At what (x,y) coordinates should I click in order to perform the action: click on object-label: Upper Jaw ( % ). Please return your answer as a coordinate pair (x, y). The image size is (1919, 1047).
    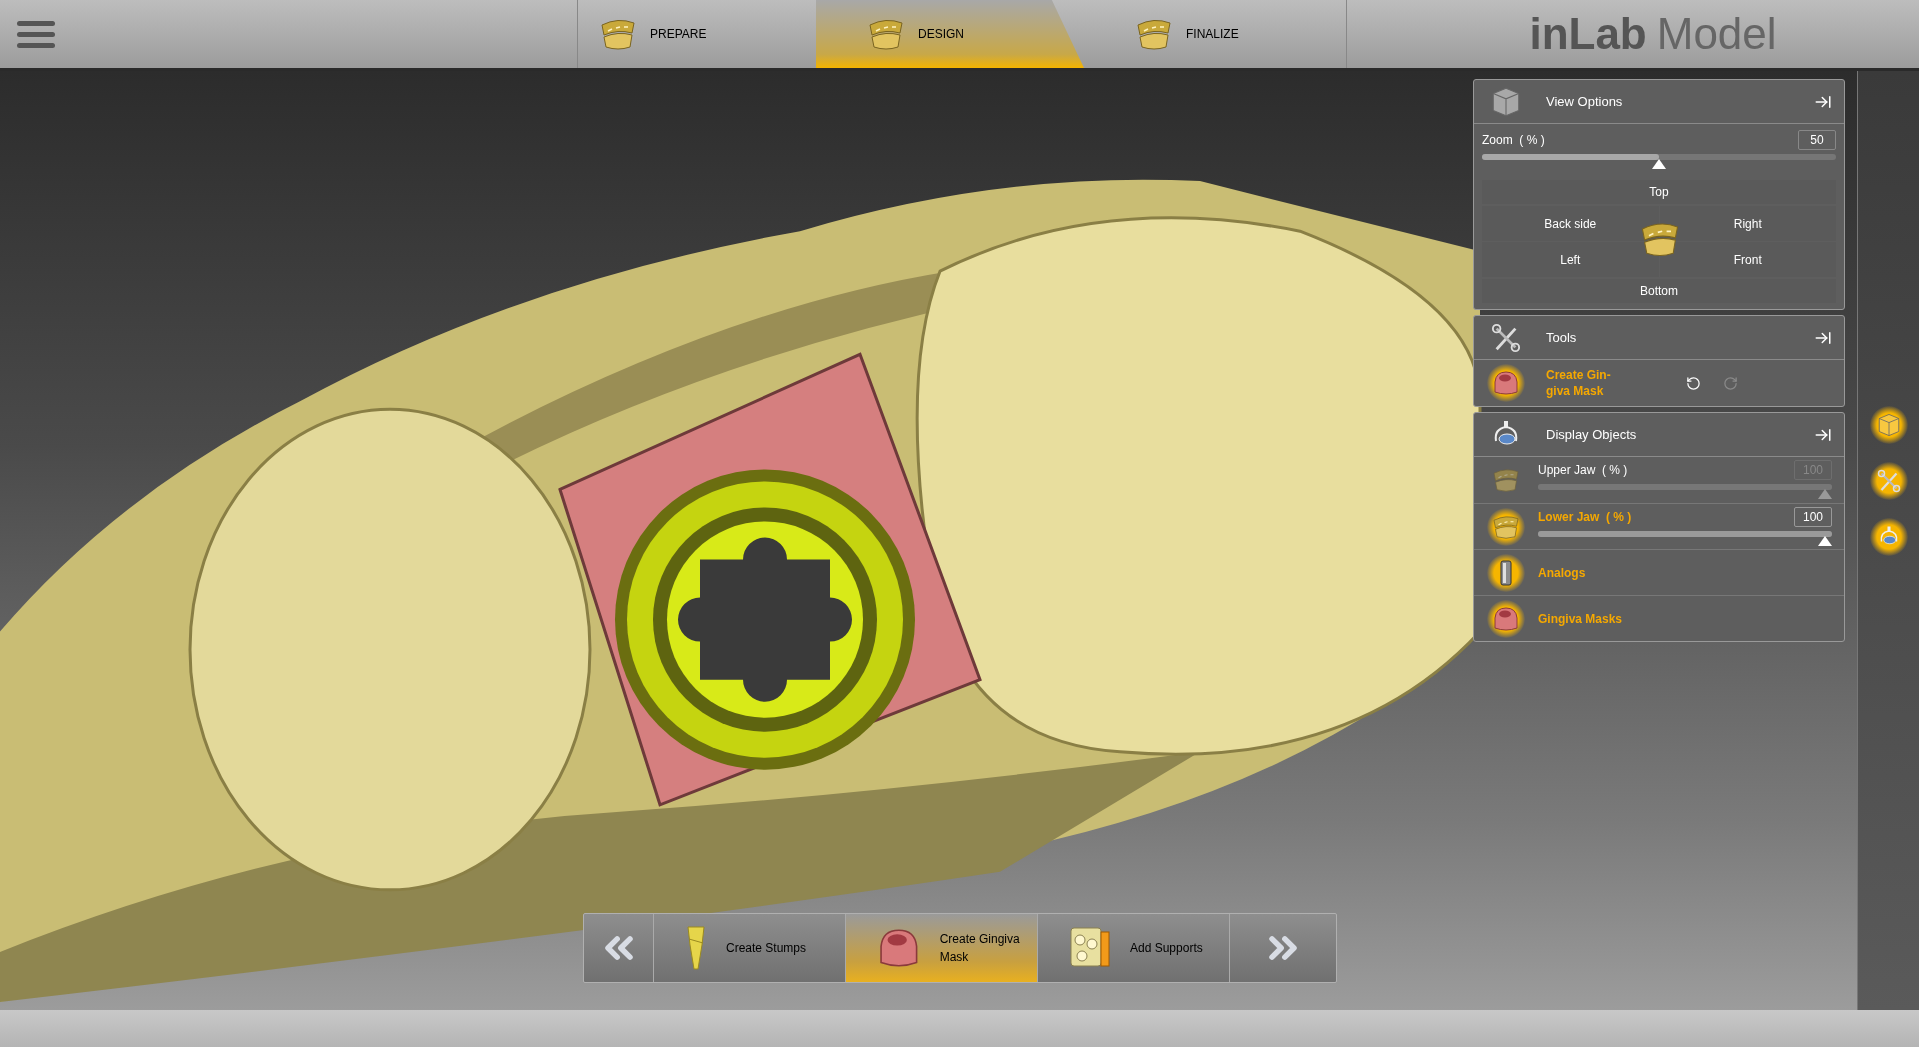
    Looking at the image, I should click on (1583, 470).